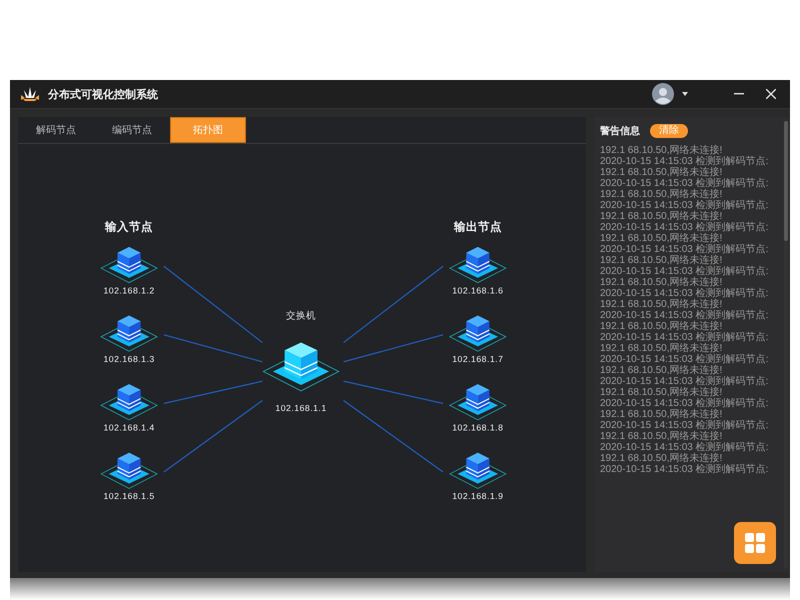 The image size is (800, 600). I want to click on switch-ip-label: 102.168.1.1, so click(301, 408).